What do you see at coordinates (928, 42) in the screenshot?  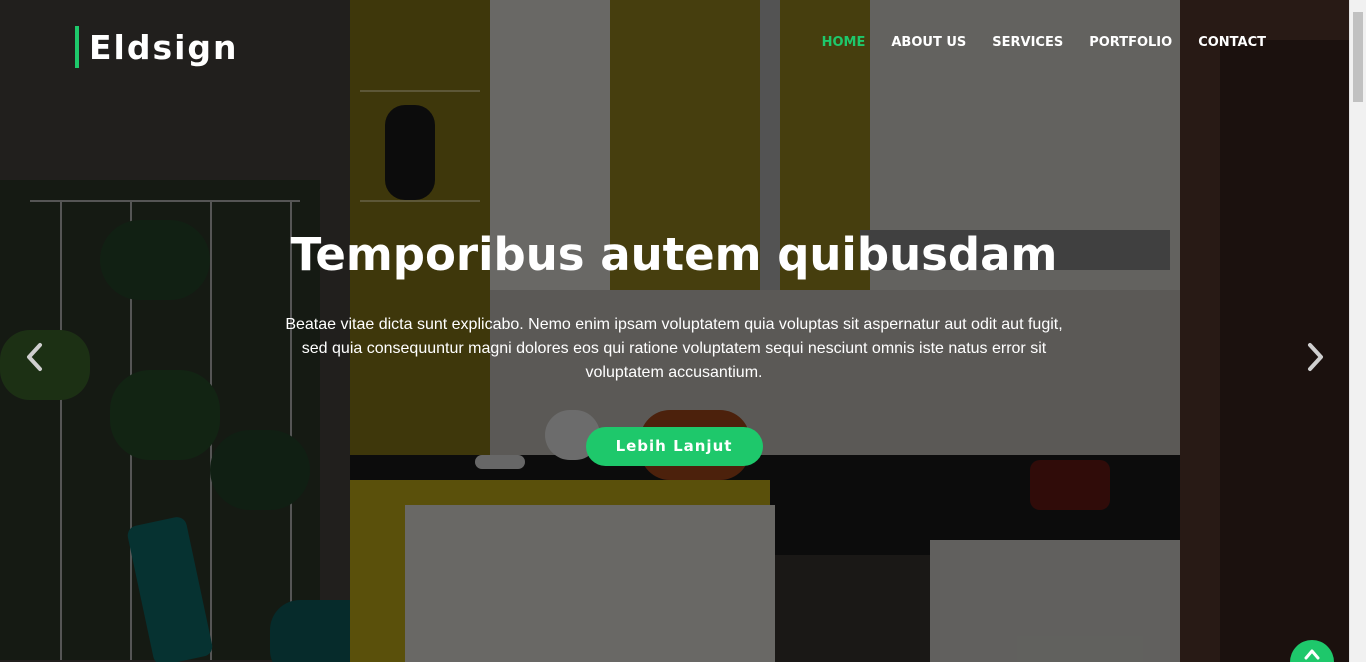 I see `nav-item-about-us: ABOUT US` at bounding box center [928, 42].